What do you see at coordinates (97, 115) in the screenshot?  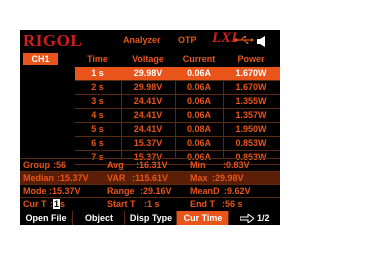 I see `time-cell: 4 s` at bounding box center [97, 115].